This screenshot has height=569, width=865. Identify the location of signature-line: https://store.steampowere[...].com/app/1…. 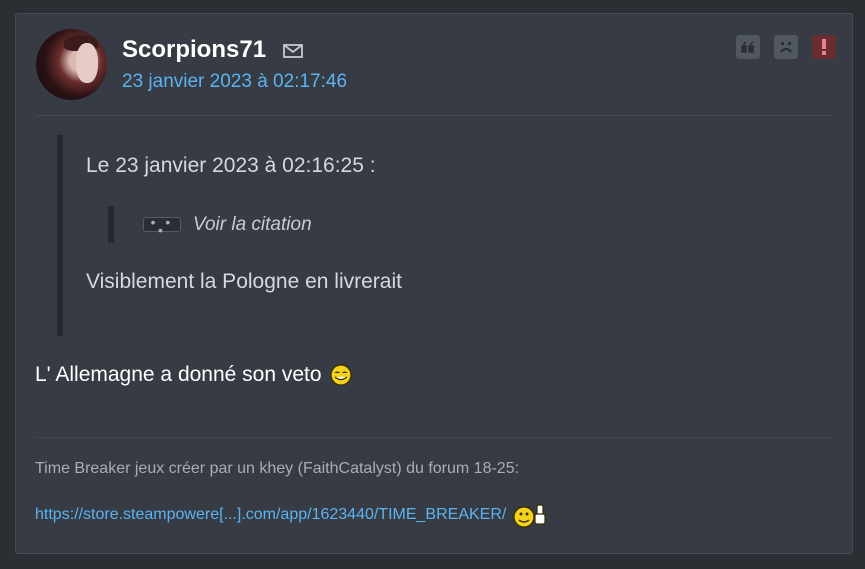
(291, 515).